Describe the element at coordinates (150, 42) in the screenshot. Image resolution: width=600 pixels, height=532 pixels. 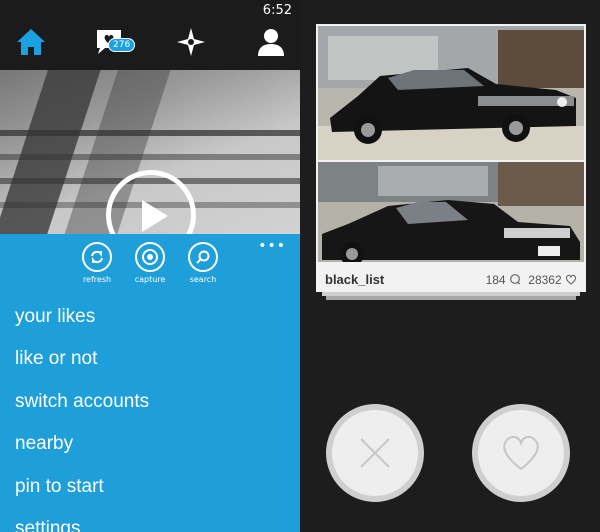
I see `top-navigation-bar: 276` at that location.